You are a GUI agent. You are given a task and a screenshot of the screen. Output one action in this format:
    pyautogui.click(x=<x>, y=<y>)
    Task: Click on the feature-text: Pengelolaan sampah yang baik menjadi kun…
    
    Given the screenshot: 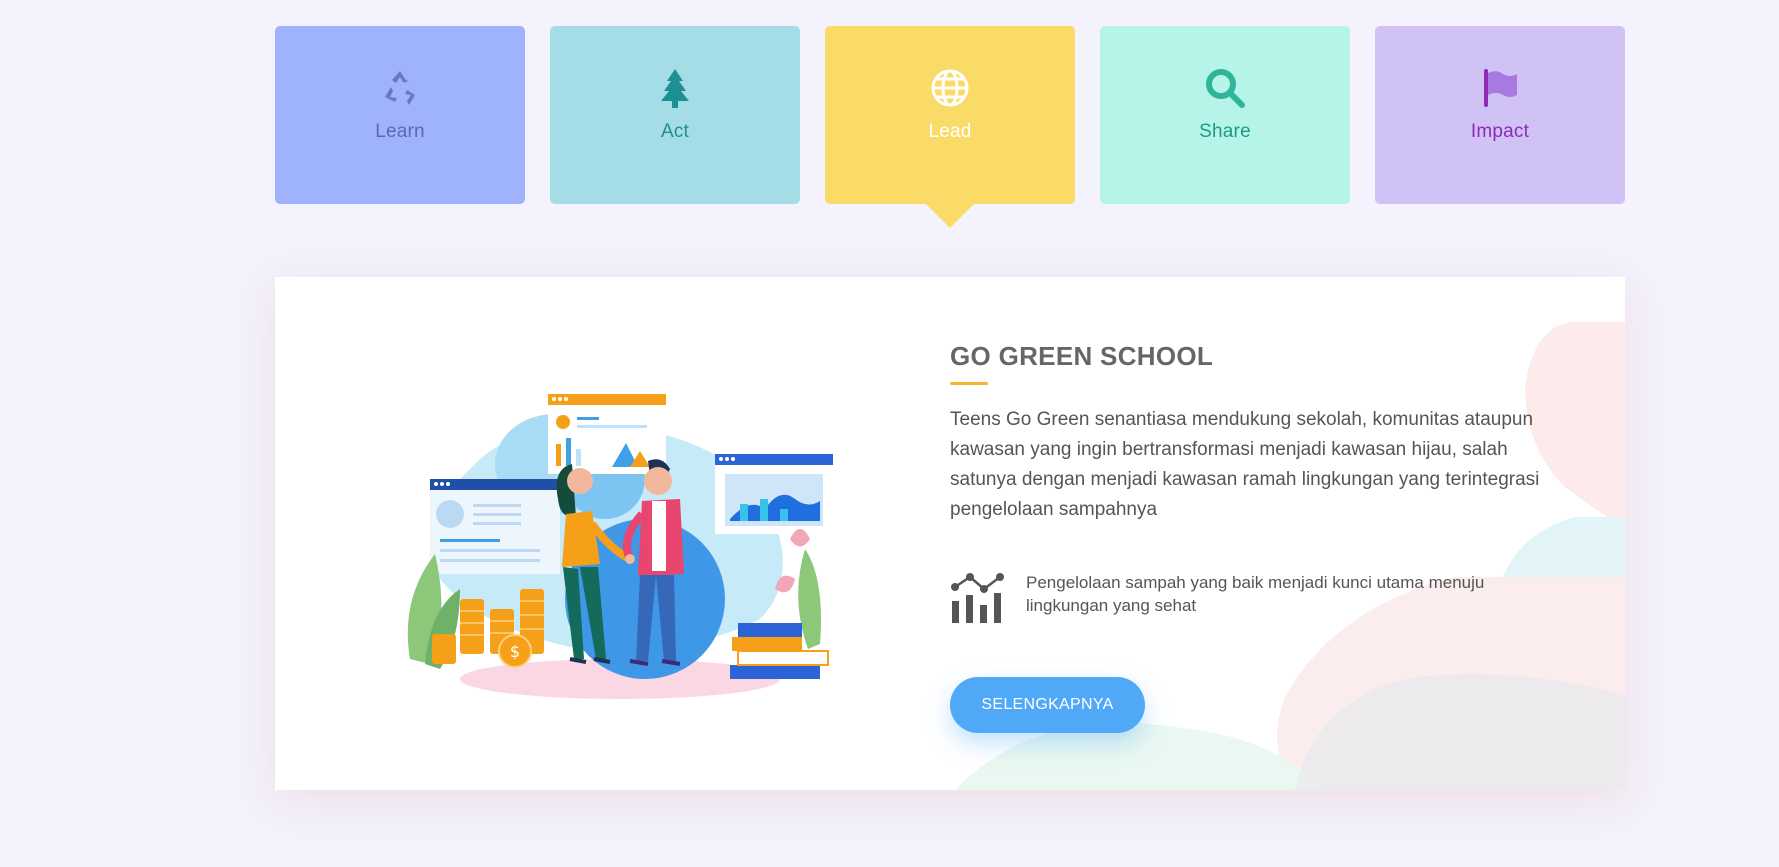 What is the action you would take?
    pyautogui.click(x=1255, y=594)
    